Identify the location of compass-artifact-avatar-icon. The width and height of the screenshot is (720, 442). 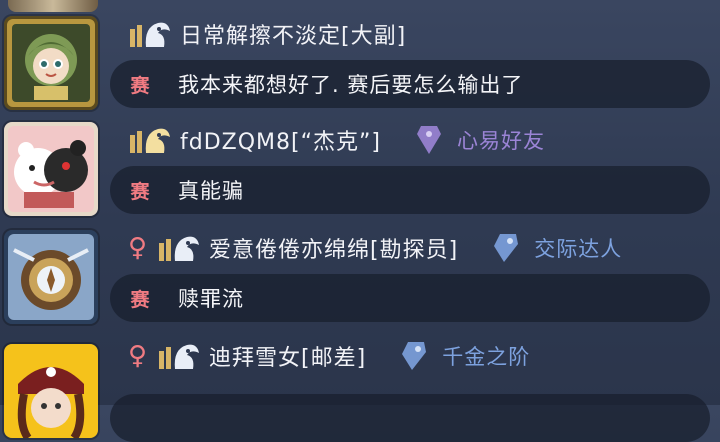
(51, 277).